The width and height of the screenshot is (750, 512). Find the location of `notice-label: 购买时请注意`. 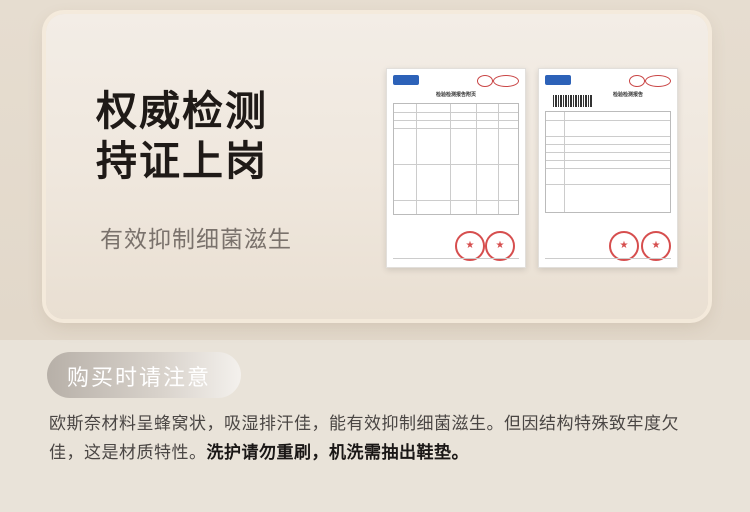

notice-label: 购买时请注意 is located at coordinates (139, 378).